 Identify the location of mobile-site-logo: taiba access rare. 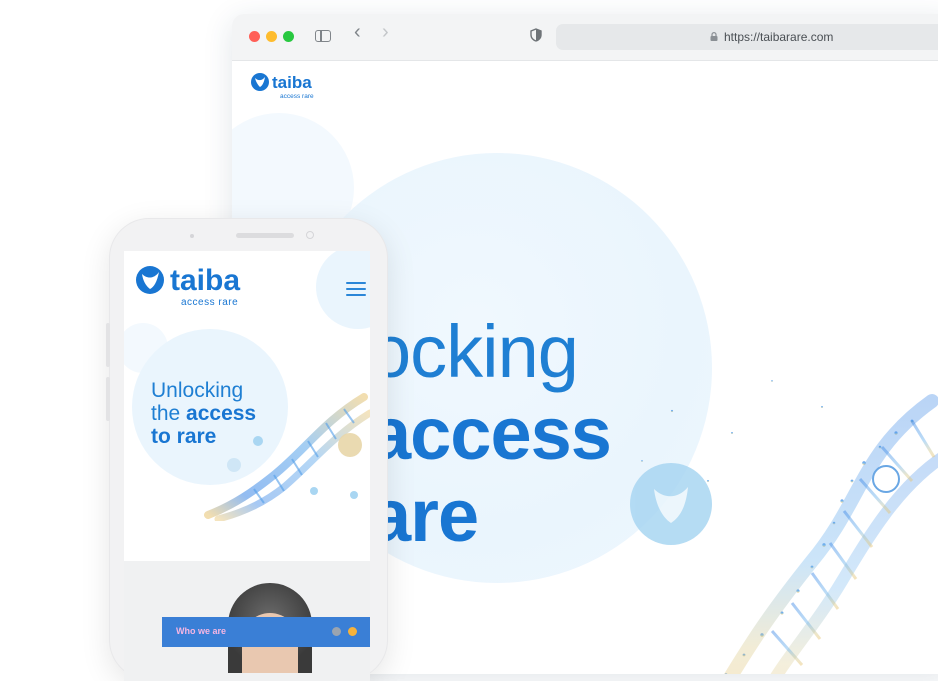
(199, 288).